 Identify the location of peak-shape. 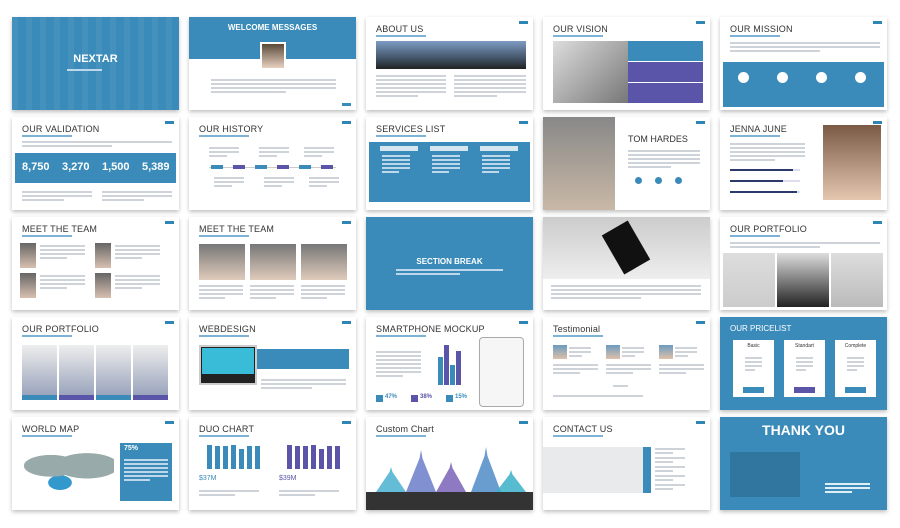
(421, 471).